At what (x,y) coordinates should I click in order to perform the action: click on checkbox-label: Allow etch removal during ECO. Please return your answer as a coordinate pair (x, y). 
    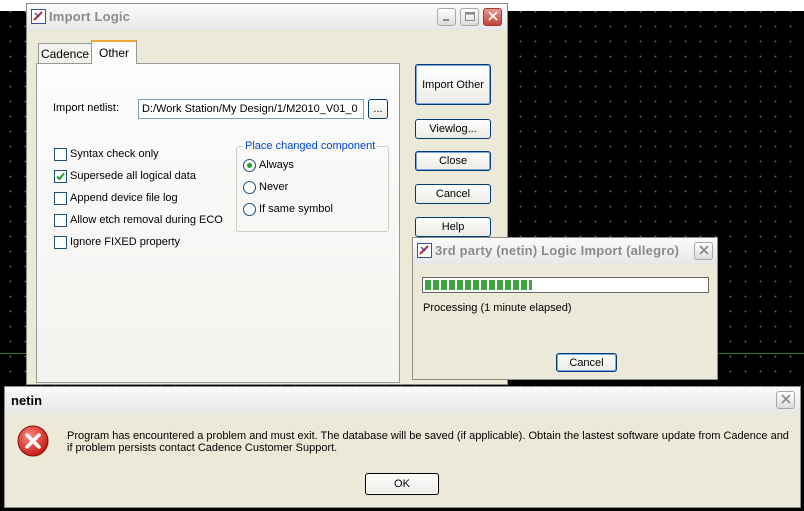
    Looking at the image, I should click on (146, 220).